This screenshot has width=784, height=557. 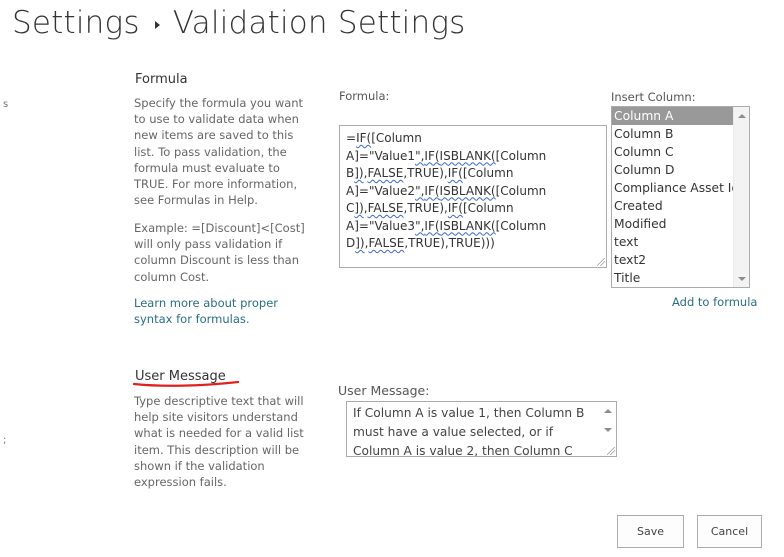 What do you see at coordinates (673, 224) in the screenshot?
I see `column-option: Modified` at bounding box center [673, 224].